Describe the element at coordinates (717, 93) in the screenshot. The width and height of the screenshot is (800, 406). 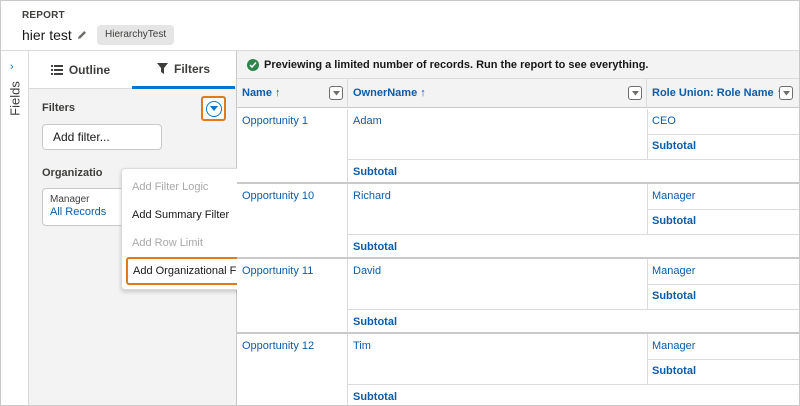
I see `column-header-role-label: Role Union: Role Name ↑` at that location.